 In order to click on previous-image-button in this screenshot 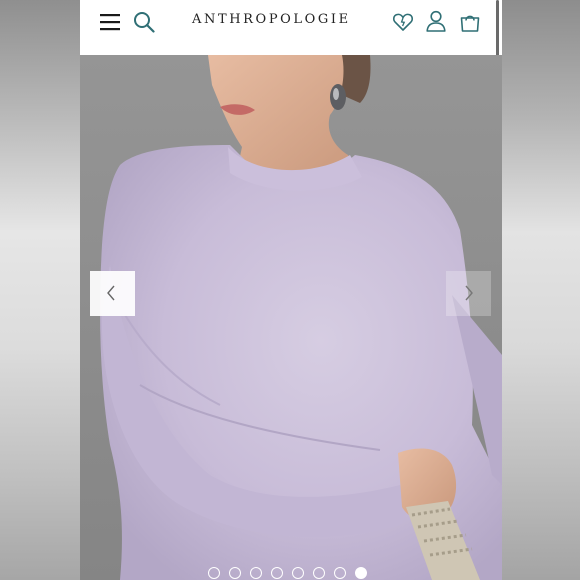, I will do `click(112, 293)`.